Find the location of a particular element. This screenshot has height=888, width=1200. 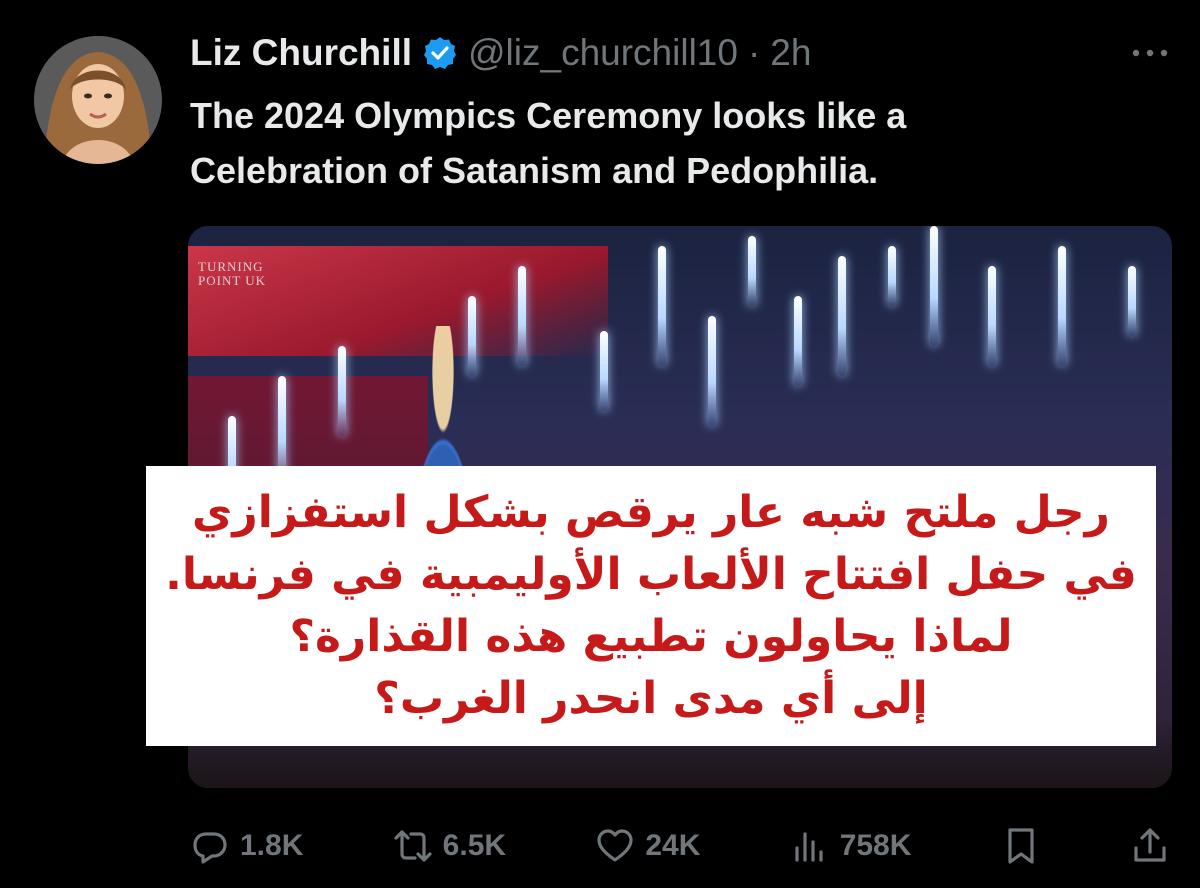

tweet-actions-bar: 1.8K 6.5K 24K 758K is located at coordinates (680, 846).